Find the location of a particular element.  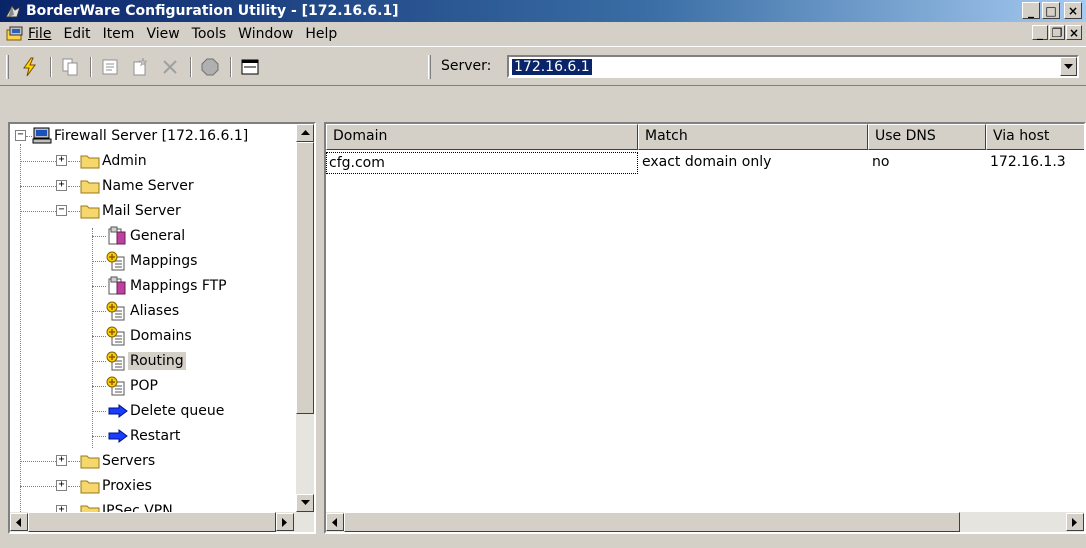

tree-node-admin: Admin is located at coordinates (114, 161).